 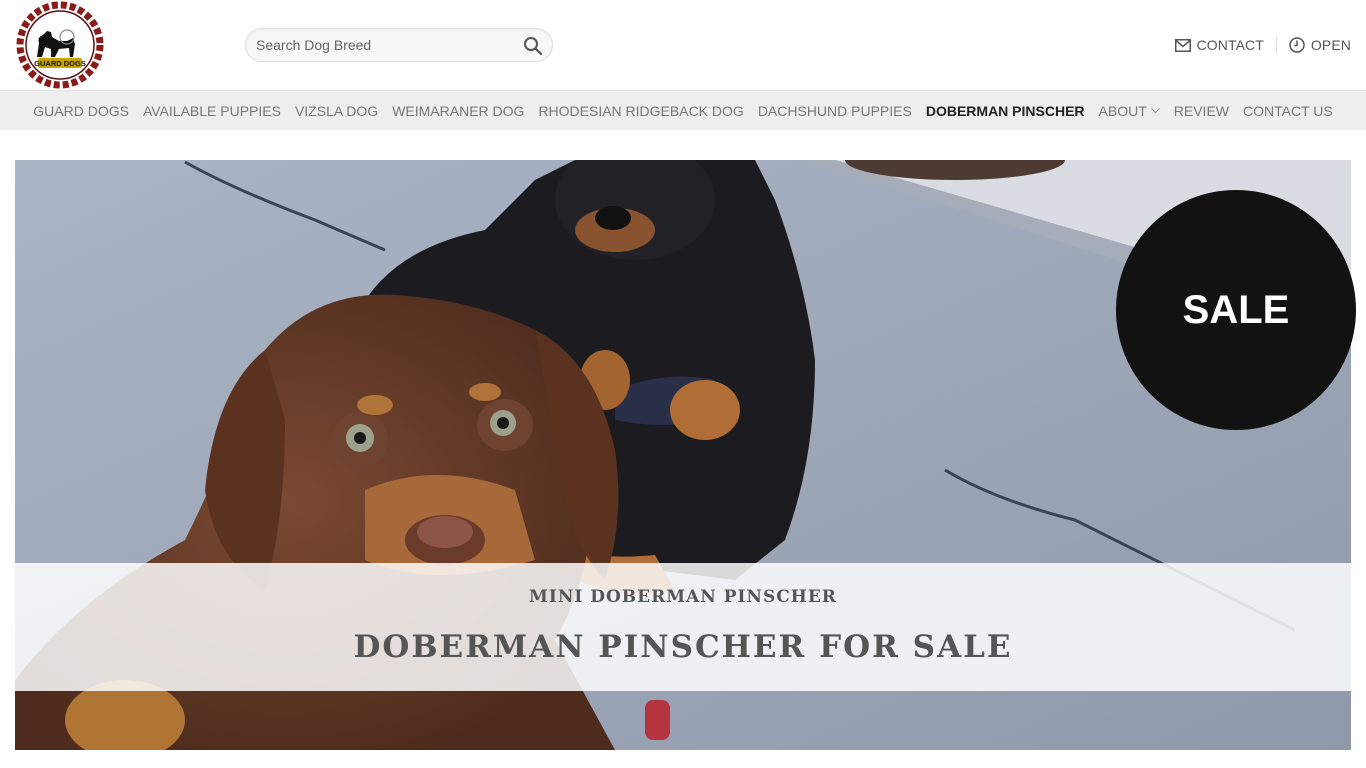 What do you see at coordinates (1182, 45) in the screenshot?
I see `envelope-icon` at bounding box center [1182, 45].